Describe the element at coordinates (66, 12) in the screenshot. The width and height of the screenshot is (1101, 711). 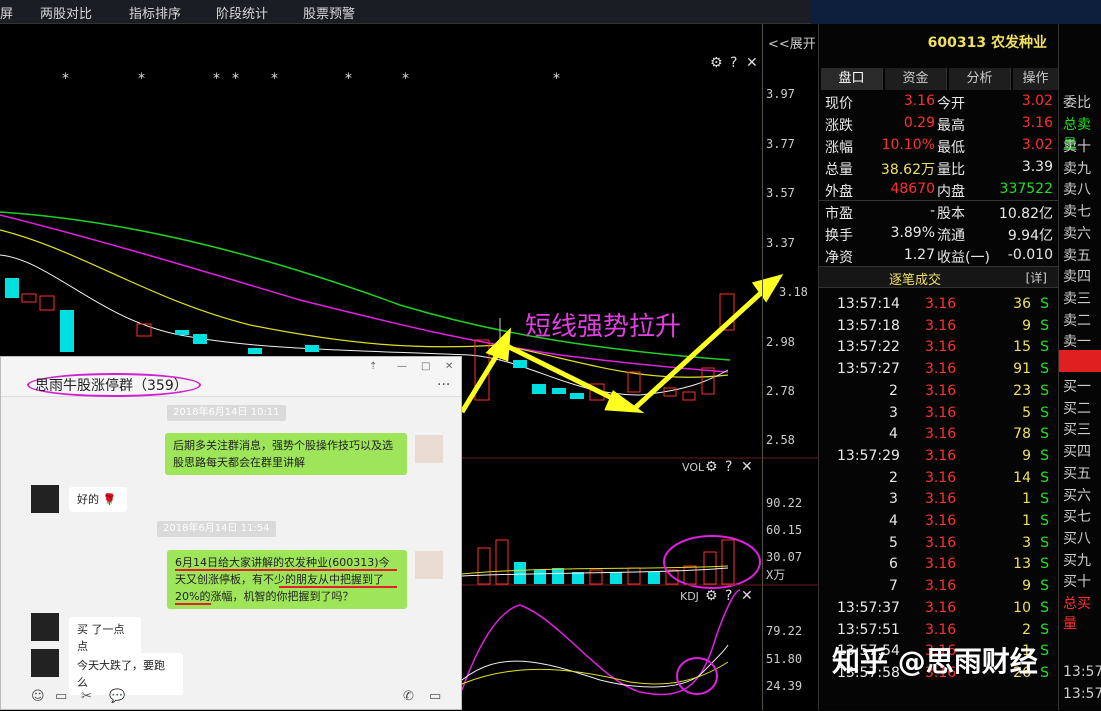
I see `nav-item-compare: 两股对比` at that location.